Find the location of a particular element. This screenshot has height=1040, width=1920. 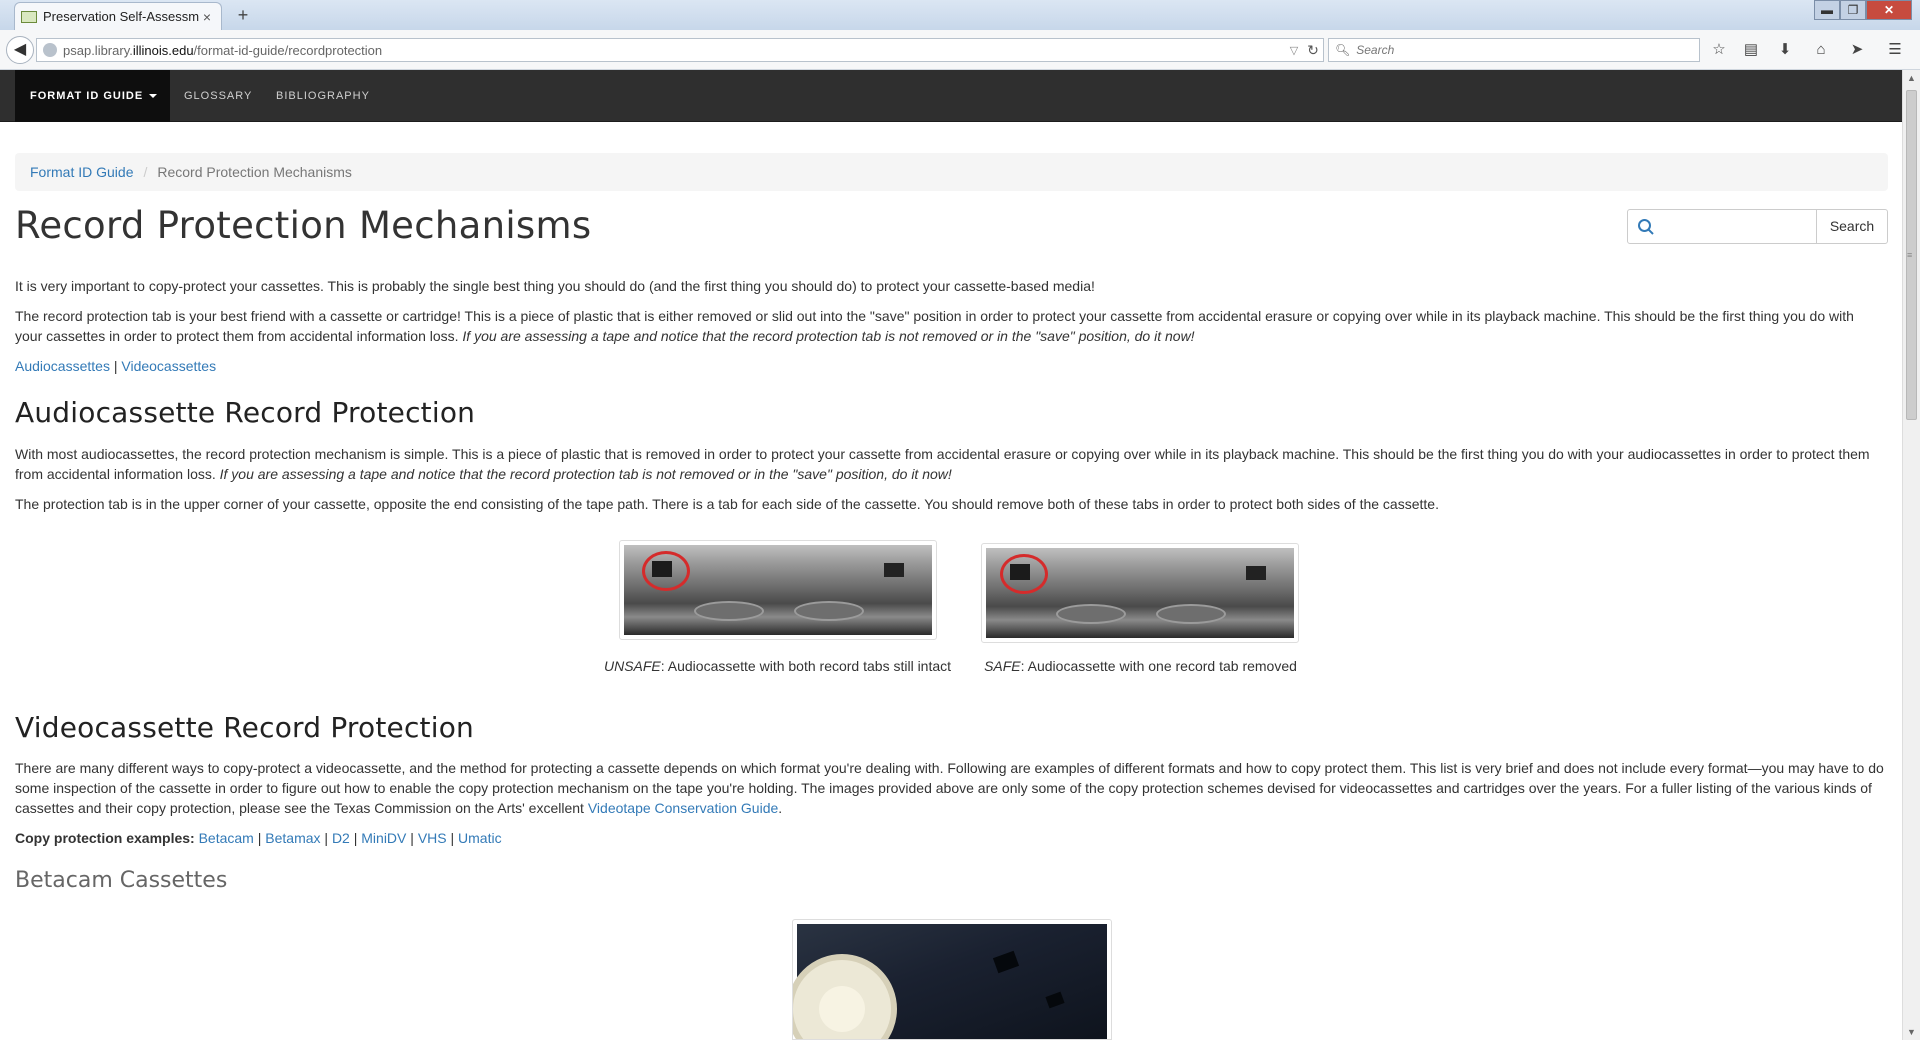

site-search-button: Search is located at coordinates (1852, 226).